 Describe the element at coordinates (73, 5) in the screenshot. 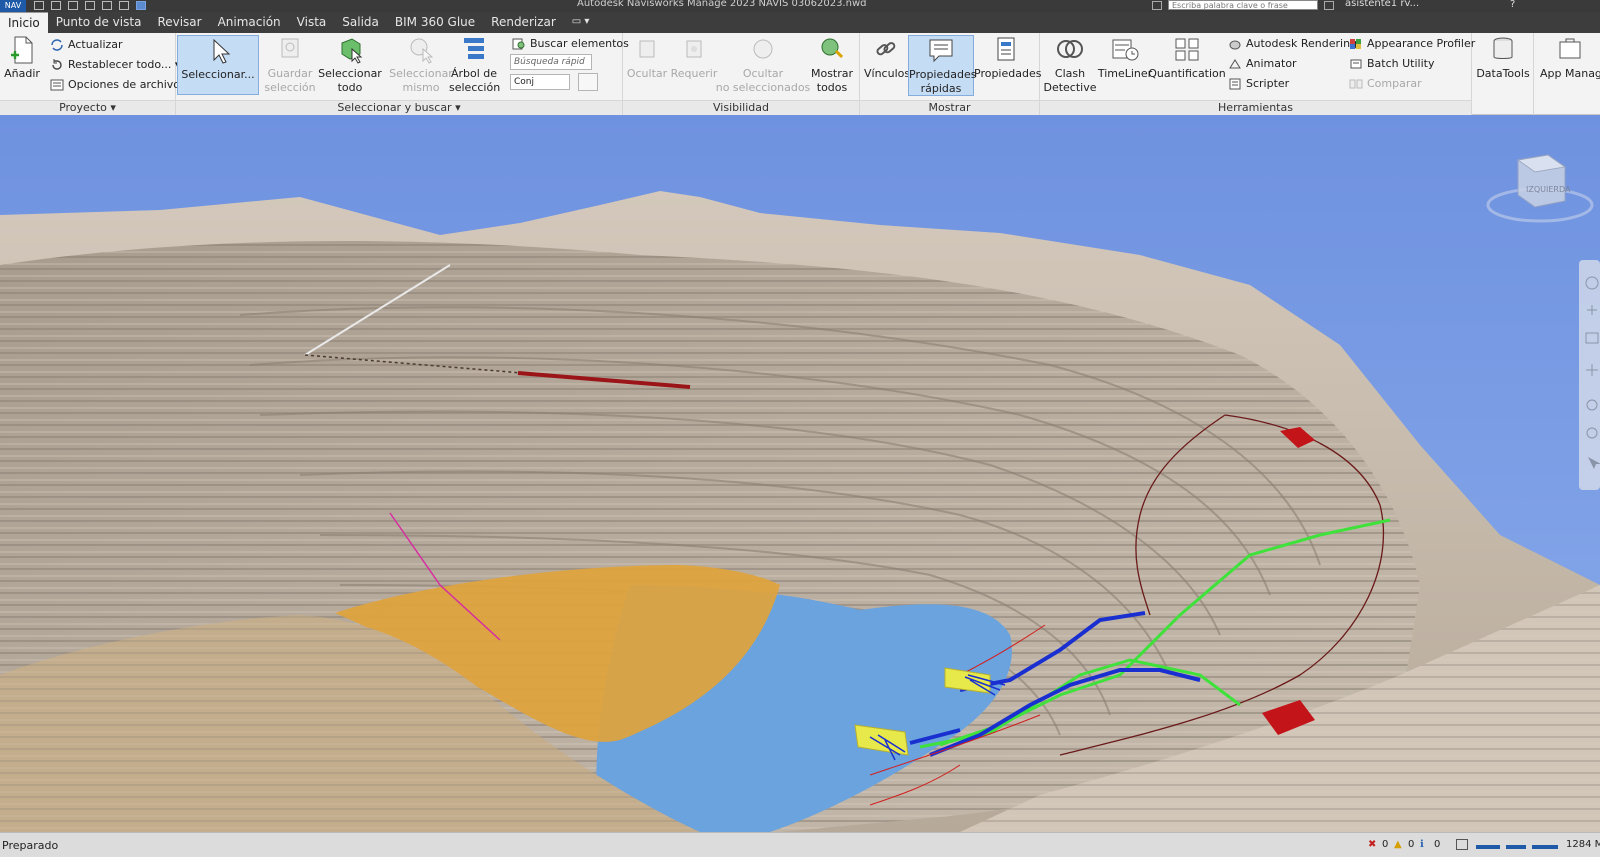

I see `save-icon` at that location.